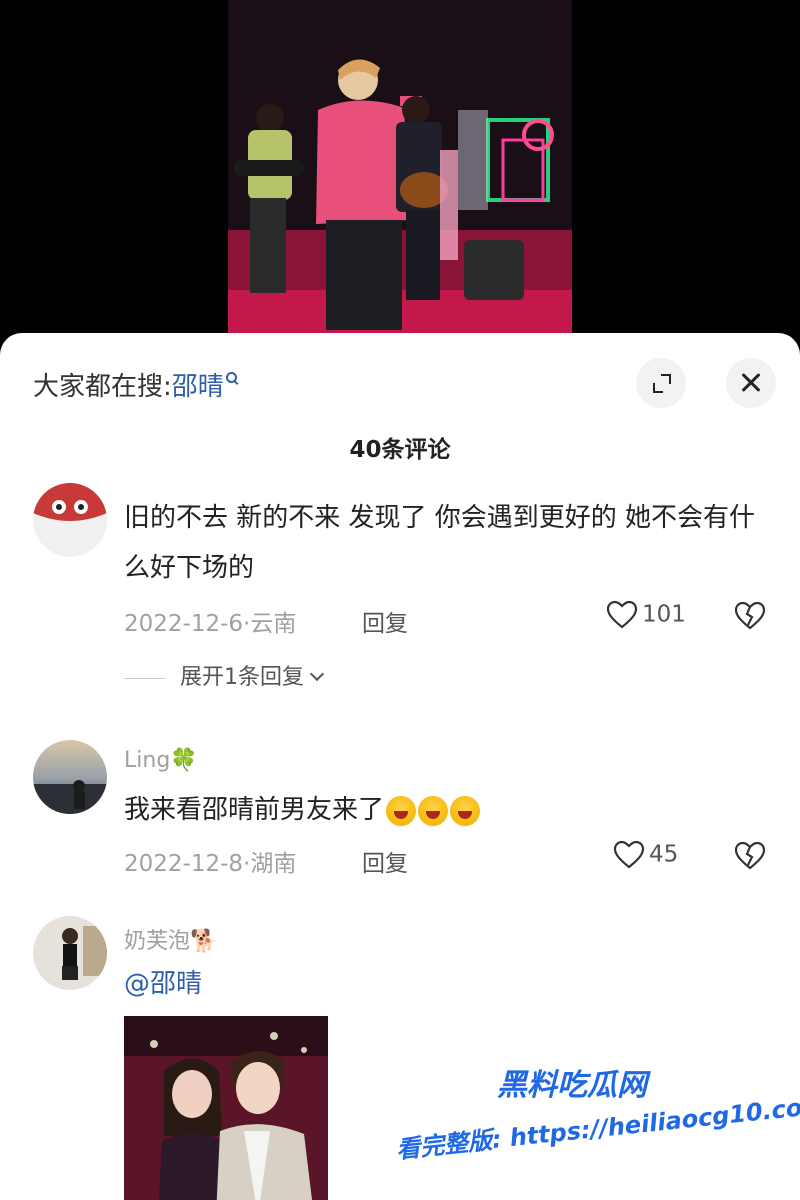  What do you see at coordinates (161, 760) in the screenshot?
I see `comment-username: Ling🍀` at bounding box center [161, 760].